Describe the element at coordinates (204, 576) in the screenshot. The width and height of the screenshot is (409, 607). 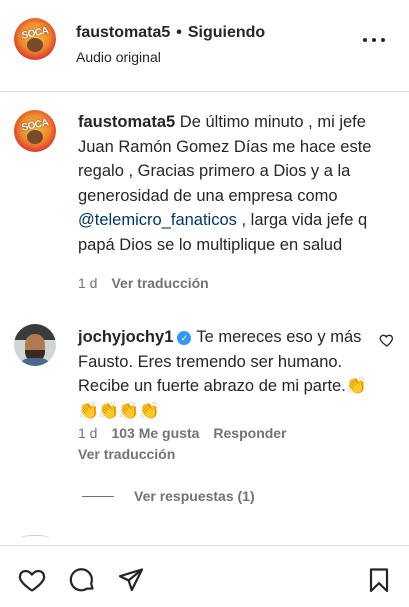
I see `post-action-bar` at that location.